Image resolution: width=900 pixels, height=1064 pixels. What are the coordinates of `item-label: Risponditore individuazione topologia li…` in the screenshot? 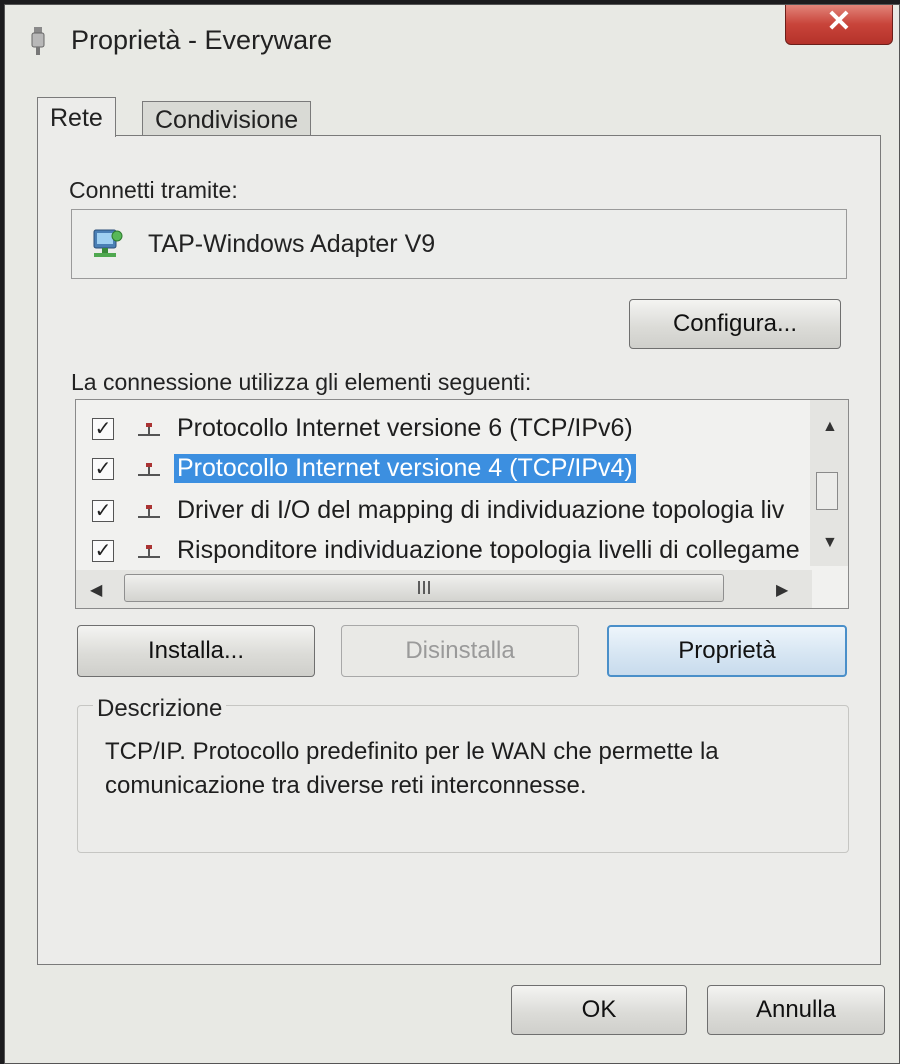 It's located at (488, 550).